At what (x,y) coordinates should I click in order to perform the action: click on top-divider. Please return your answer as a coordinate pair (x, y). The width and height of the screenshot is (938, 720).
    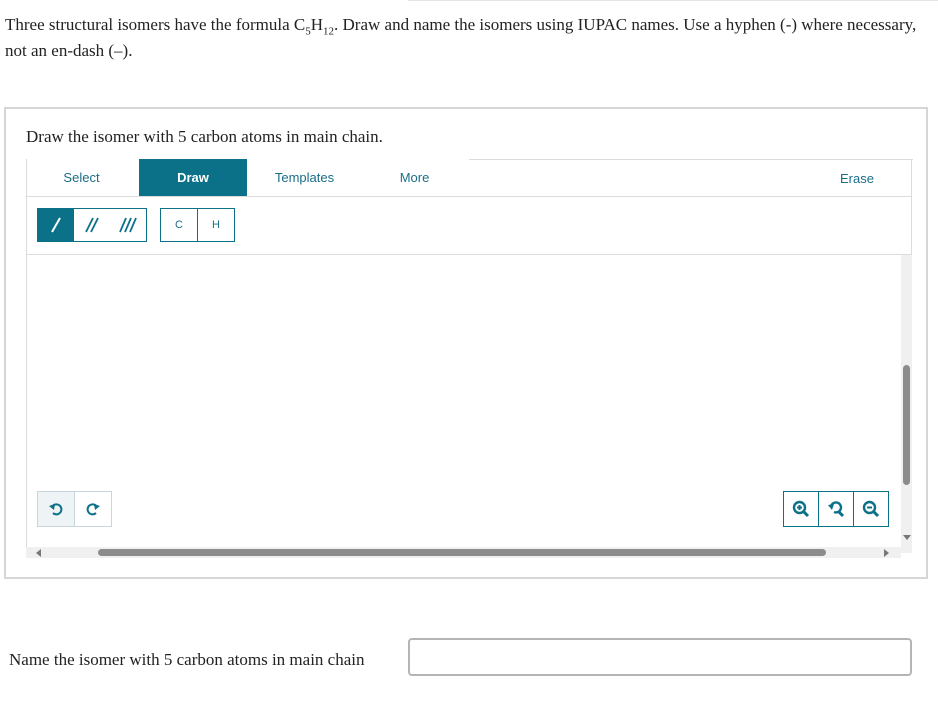
    Looking at the image, I should click on (673, 0).